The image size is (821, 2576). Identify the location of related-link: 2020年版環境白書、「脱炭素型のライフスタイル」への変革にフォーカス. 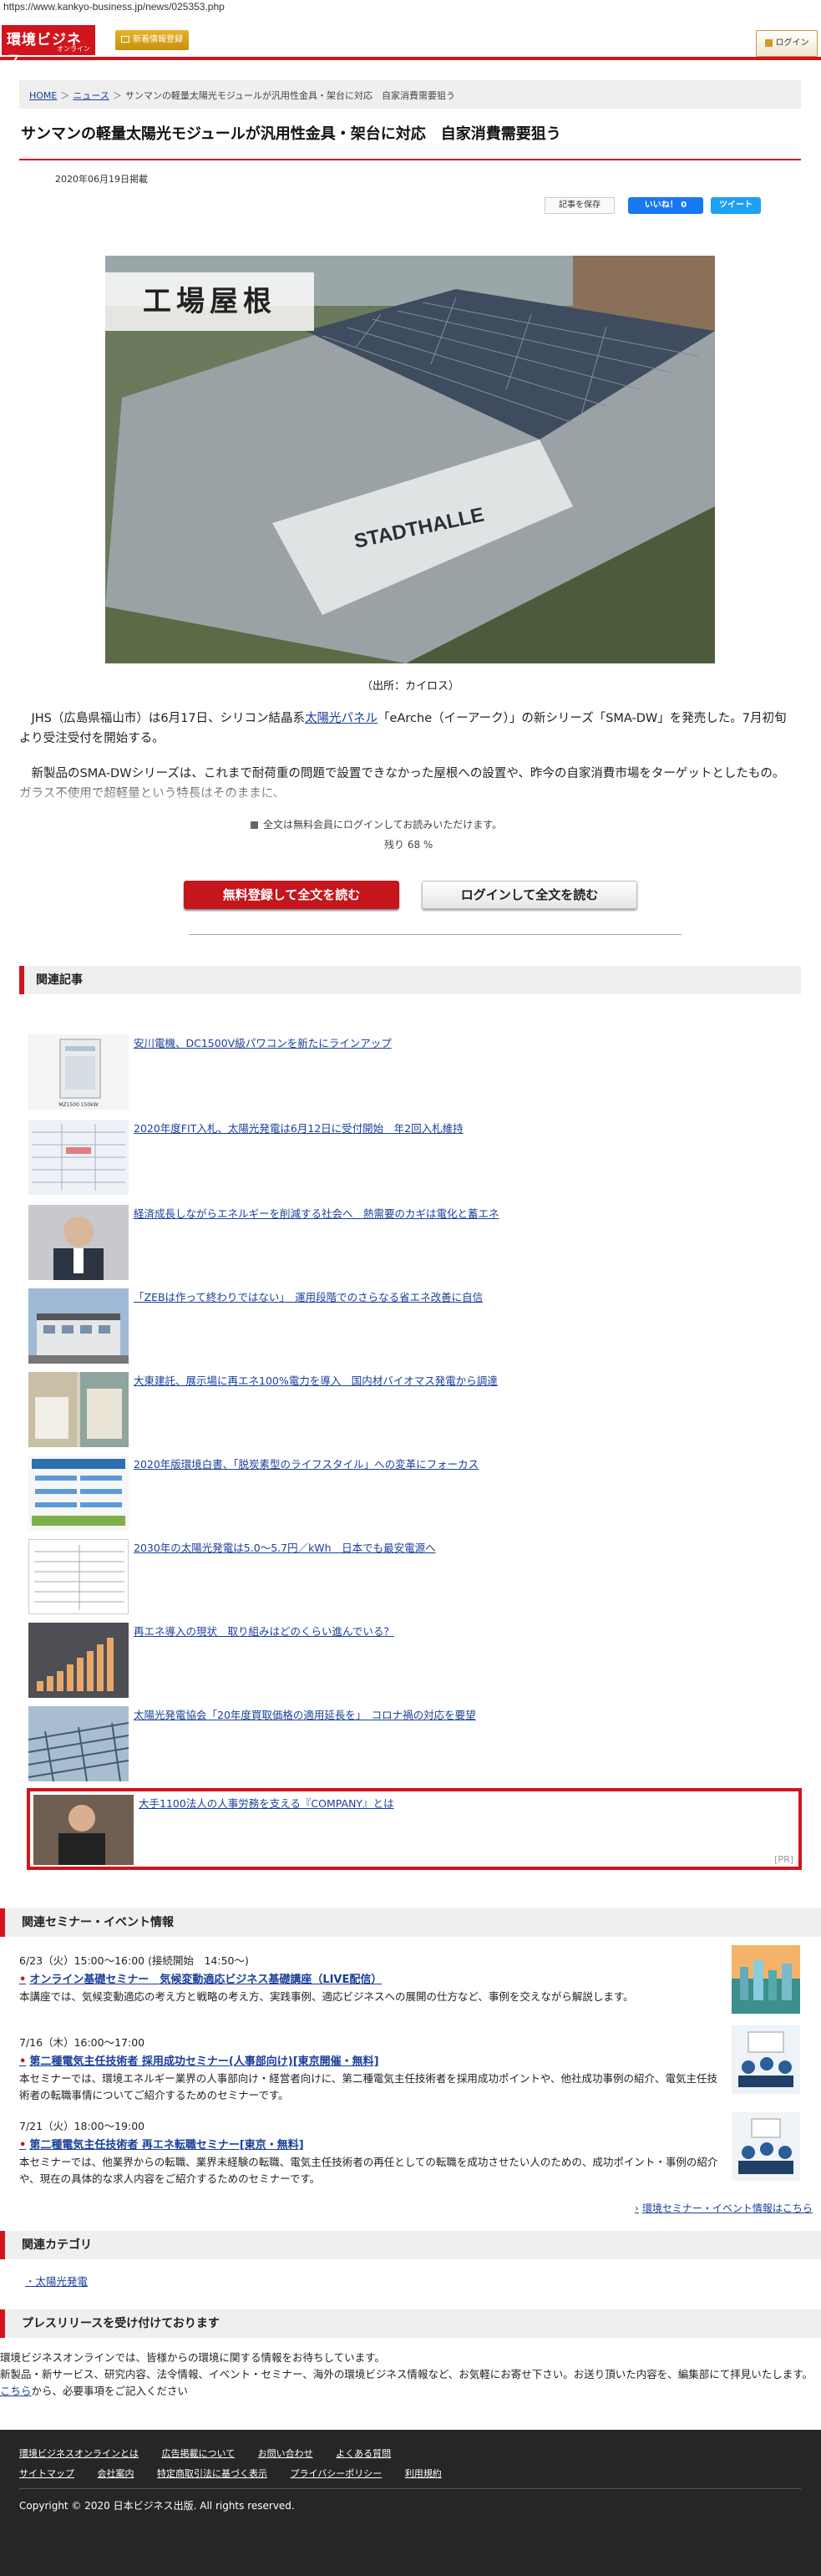
(306, 1463).